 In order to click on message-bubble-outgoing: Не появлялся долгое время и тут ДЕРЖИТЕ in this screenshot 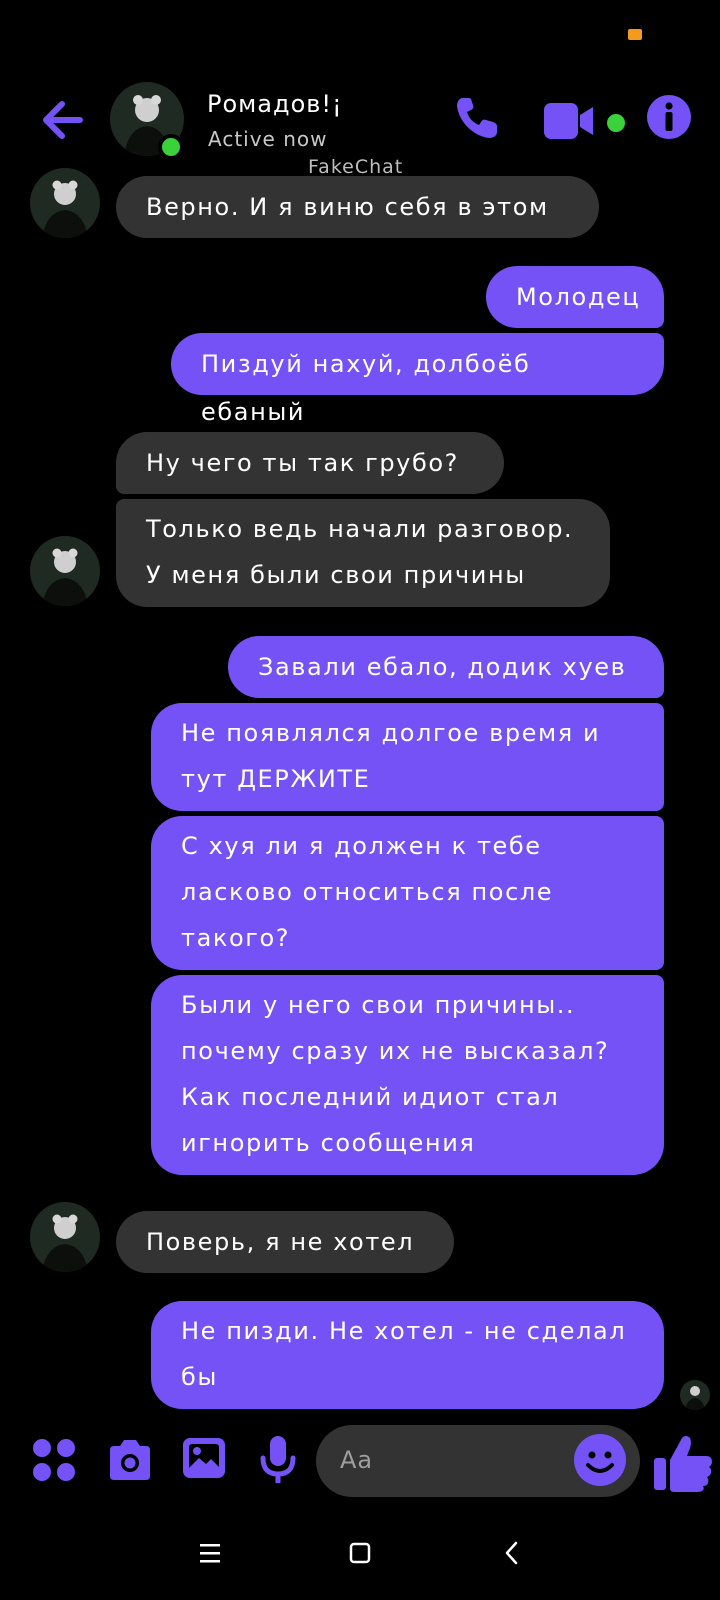, I will do `click(407, 757)`.